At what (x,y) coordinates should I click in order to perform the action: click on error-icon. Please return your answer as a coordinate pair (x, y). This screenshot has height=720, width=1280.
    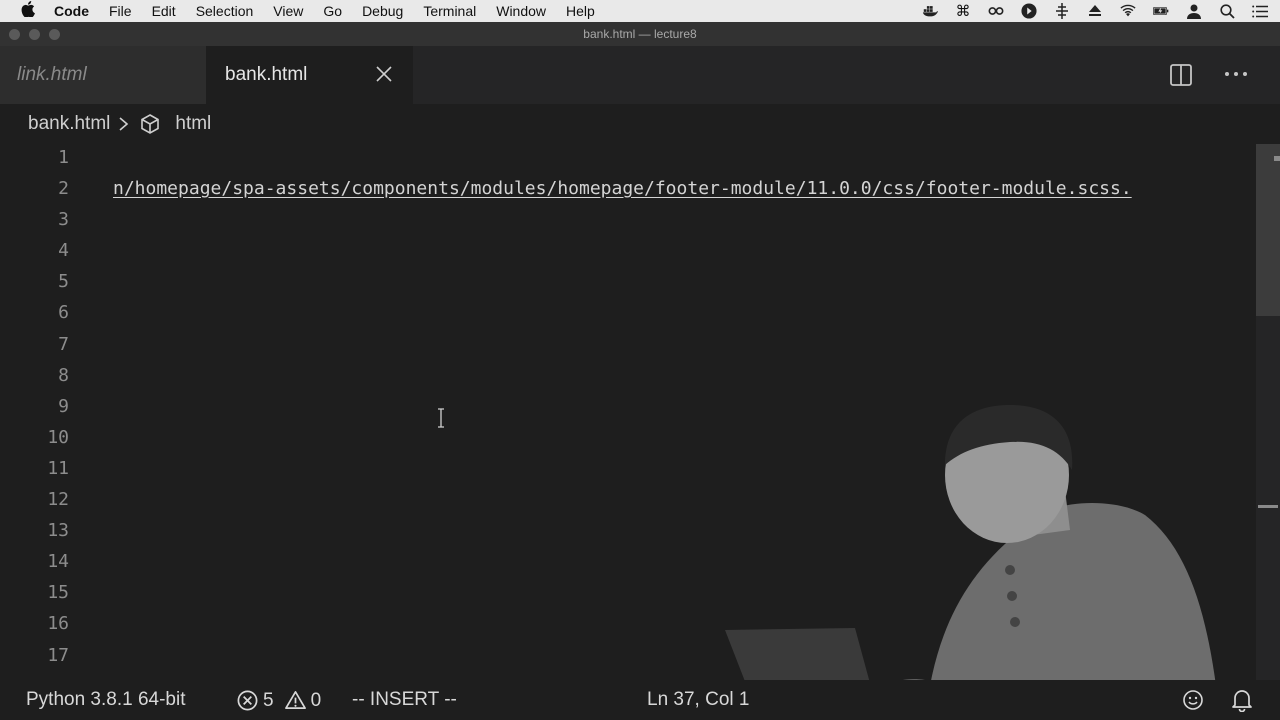
    Looking at the image, I should click on (247, 700).